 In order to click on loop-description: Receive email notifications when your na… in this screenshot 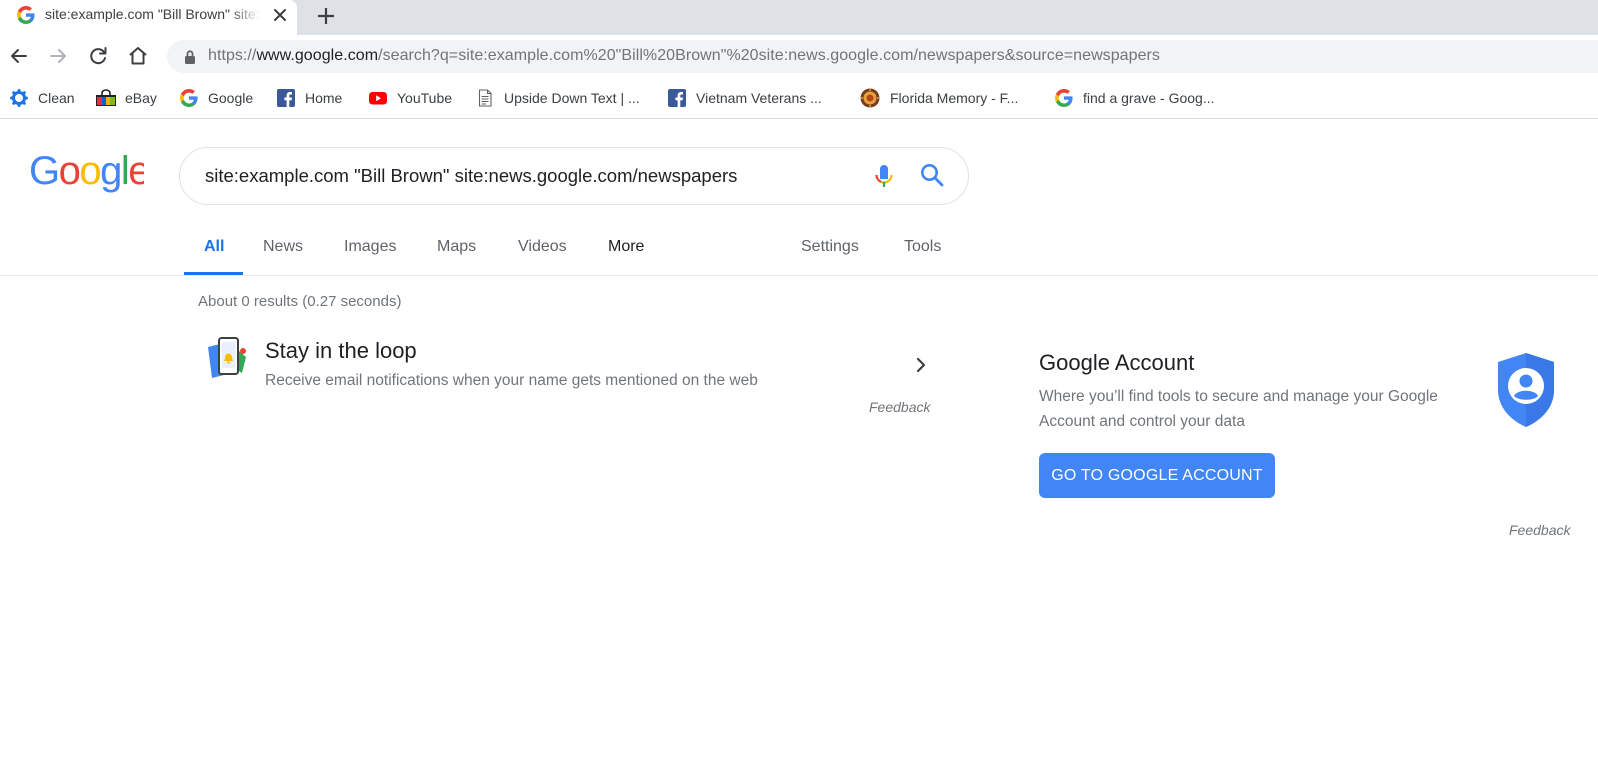, I will do `click(511, 380)`.